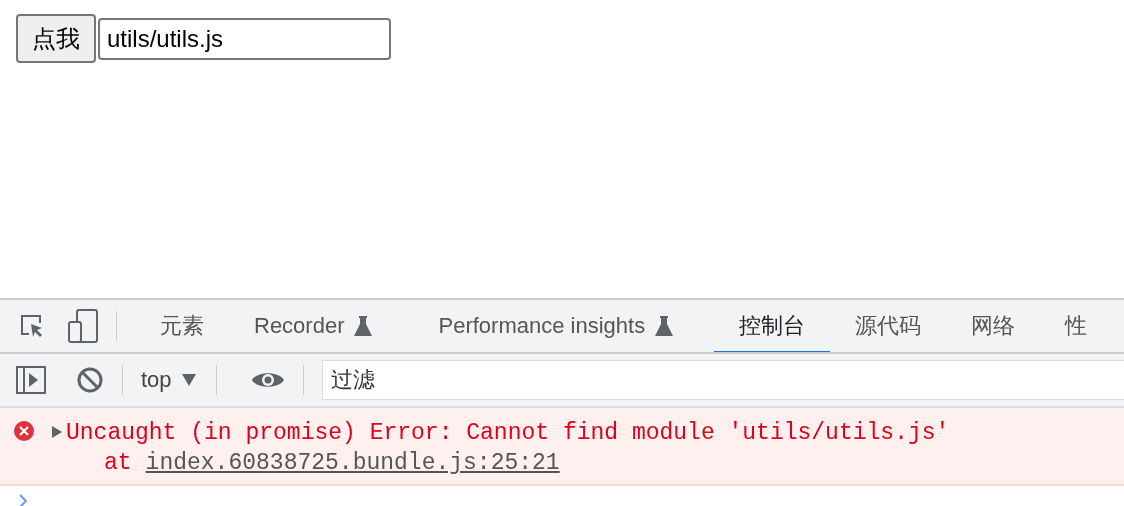 Image resolution: width=1124 pixels, height=506 pixels. Describe the element at coordinates (244, 39) in the screenshot. I see `input-field: utils/utils.js` at that location.